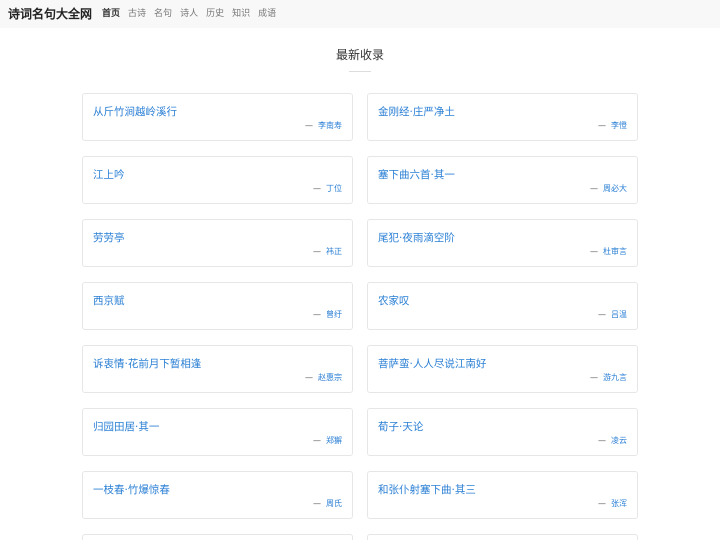  I want to click on poem-author: — 游九言, so click(608, 377).